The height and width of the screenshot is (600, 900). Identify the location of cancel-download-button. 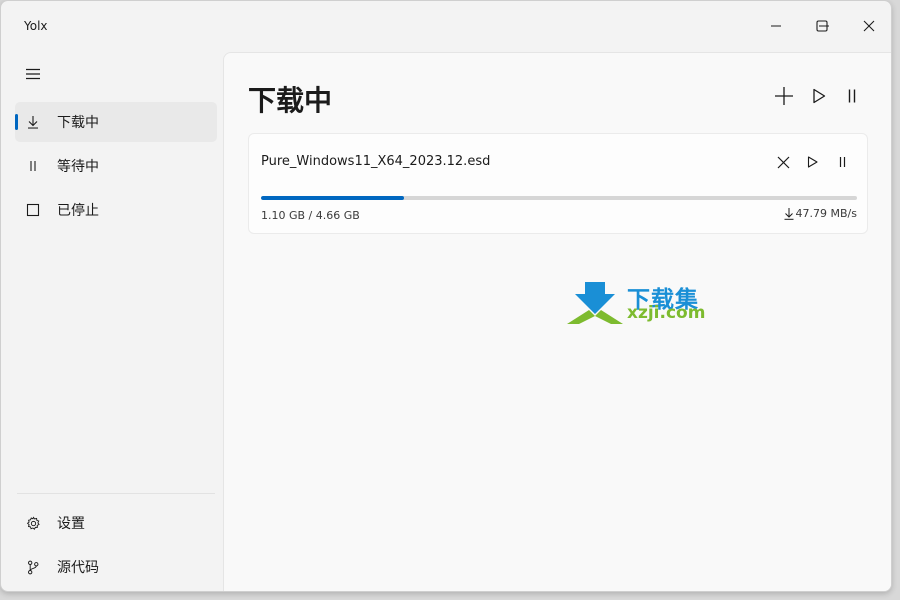
(783, 162).